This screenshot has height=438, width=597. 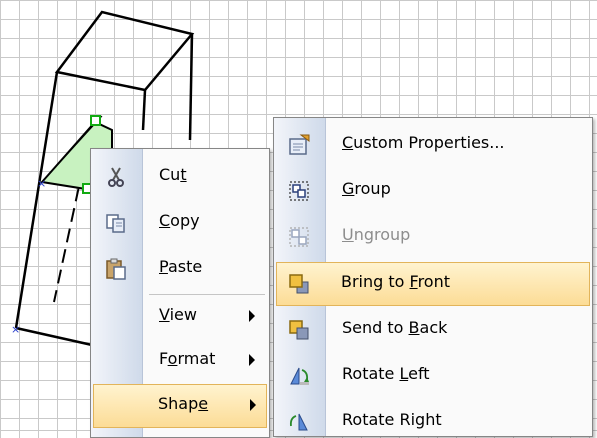 I want to click on rotate-right-icon, so click(x=299, y=422).